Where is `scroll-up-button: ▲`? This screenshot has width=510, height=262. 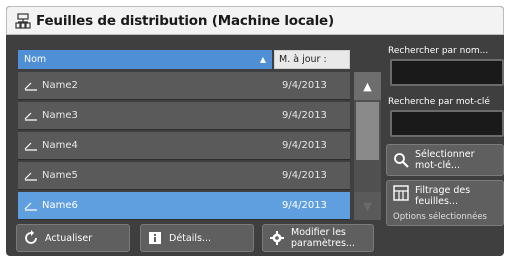
scroll-up-button: ▲ is located at coordinates (367, 86).